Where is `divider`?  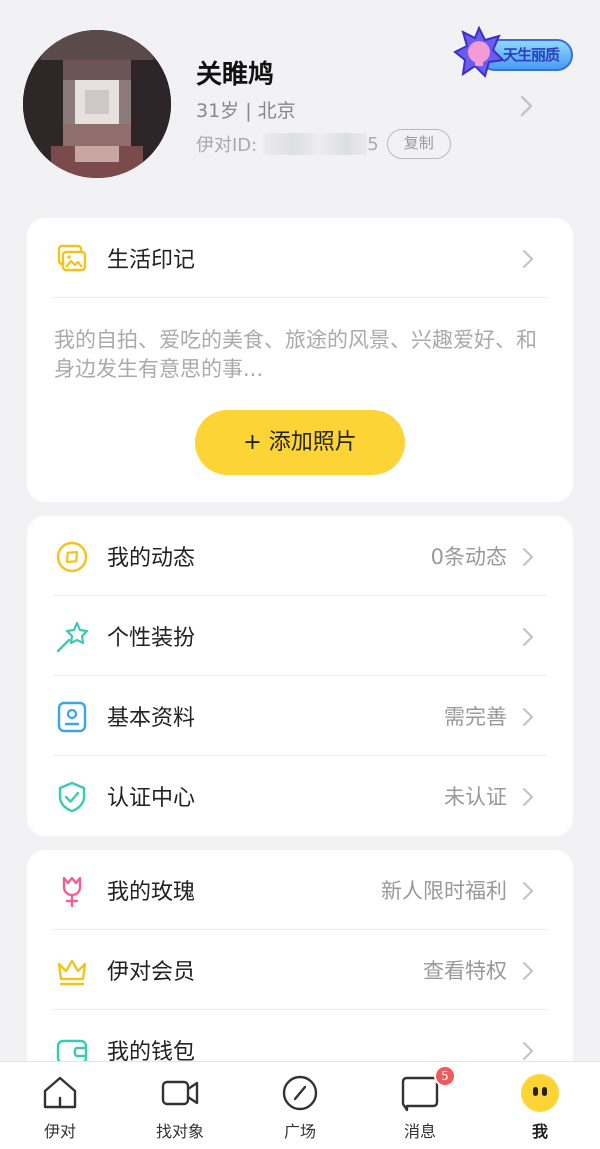 divider is located at coordinates (300, 297).